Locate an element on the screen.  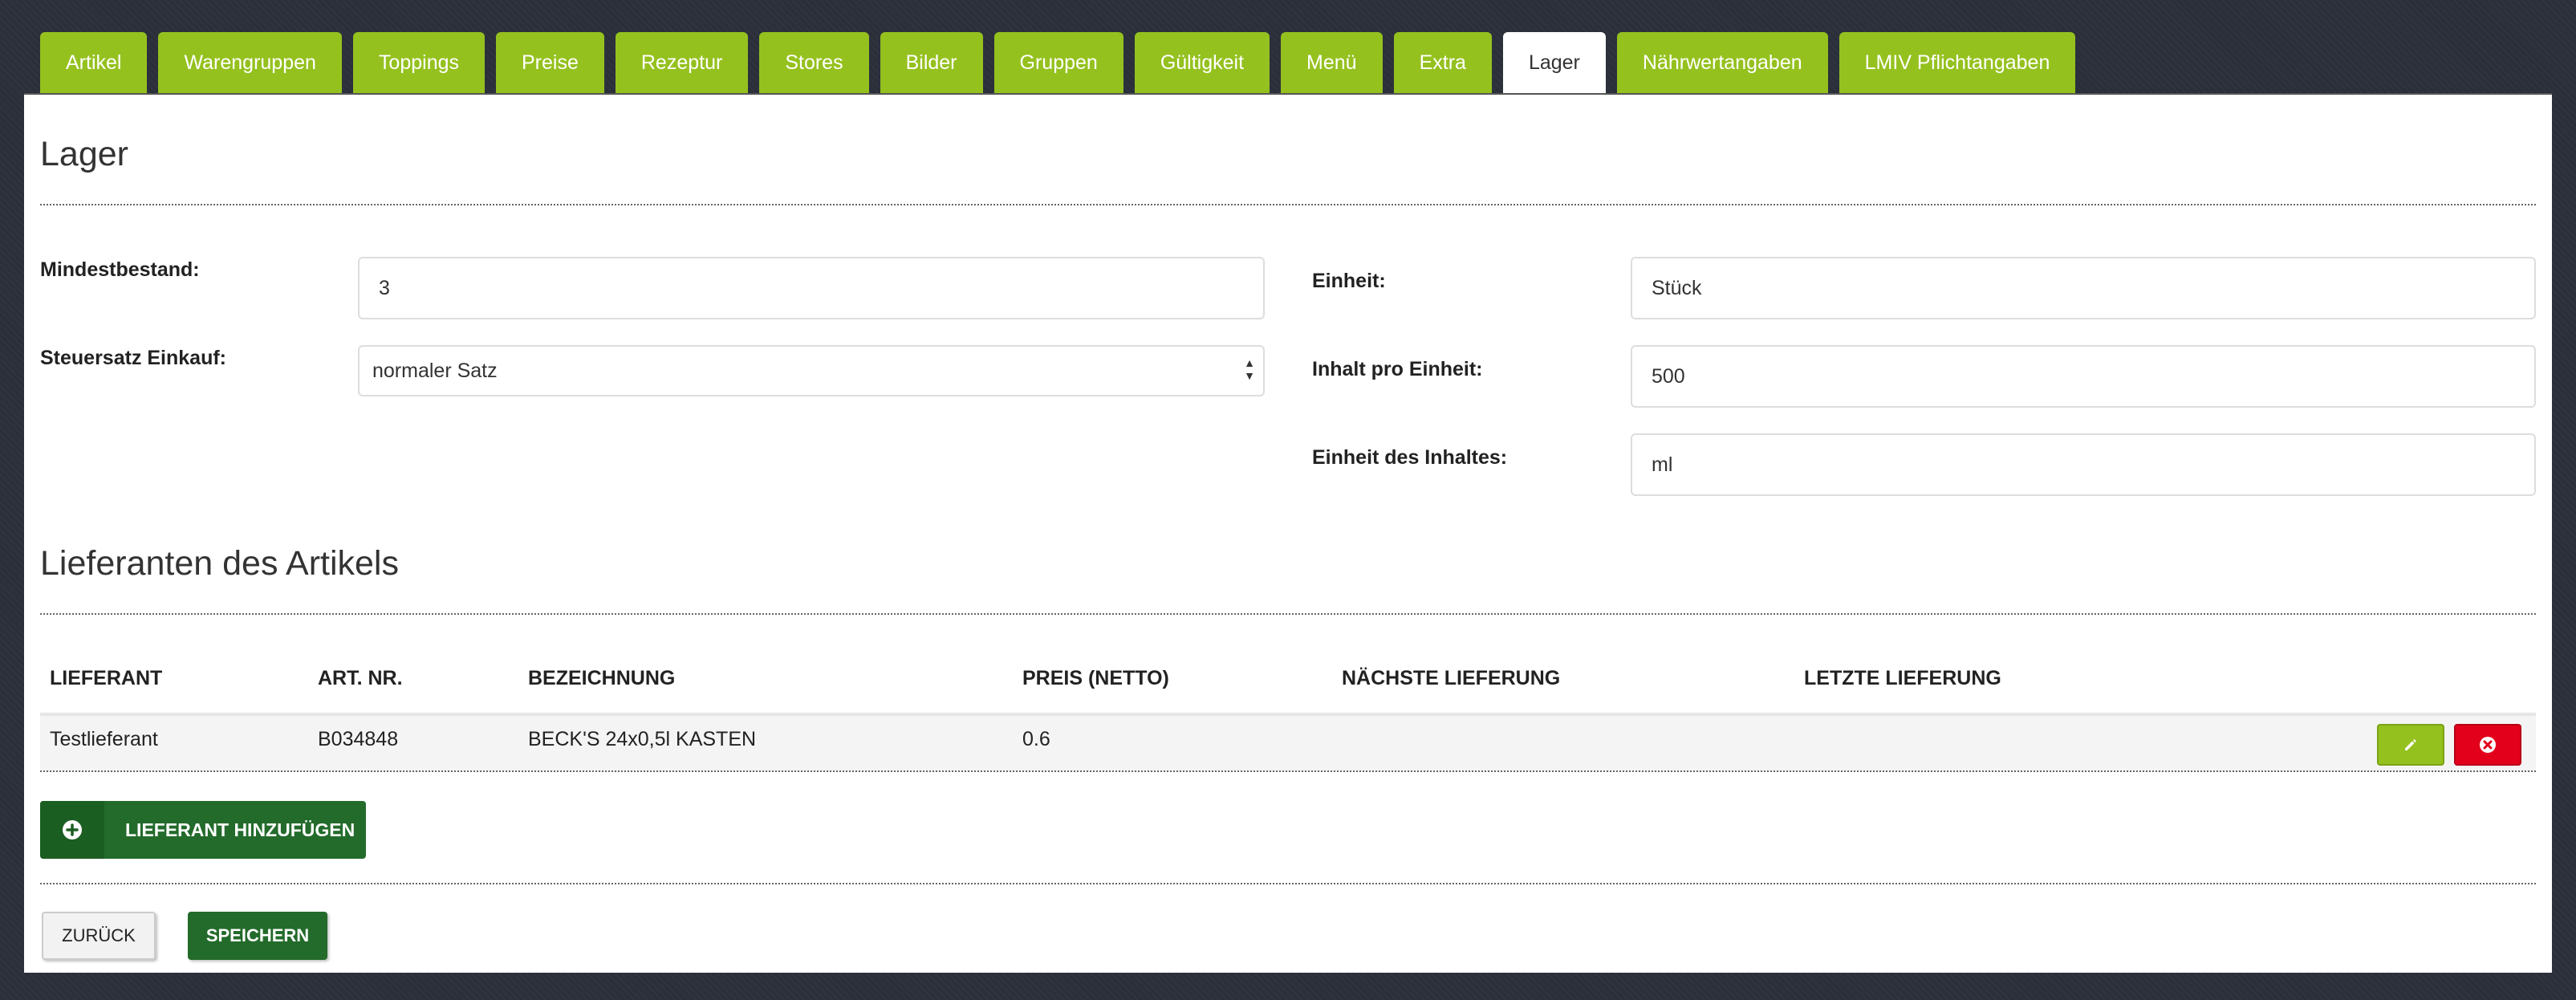
steuersatz-label: Steuersatz Einkauf: is located at coordinates (134, 358).